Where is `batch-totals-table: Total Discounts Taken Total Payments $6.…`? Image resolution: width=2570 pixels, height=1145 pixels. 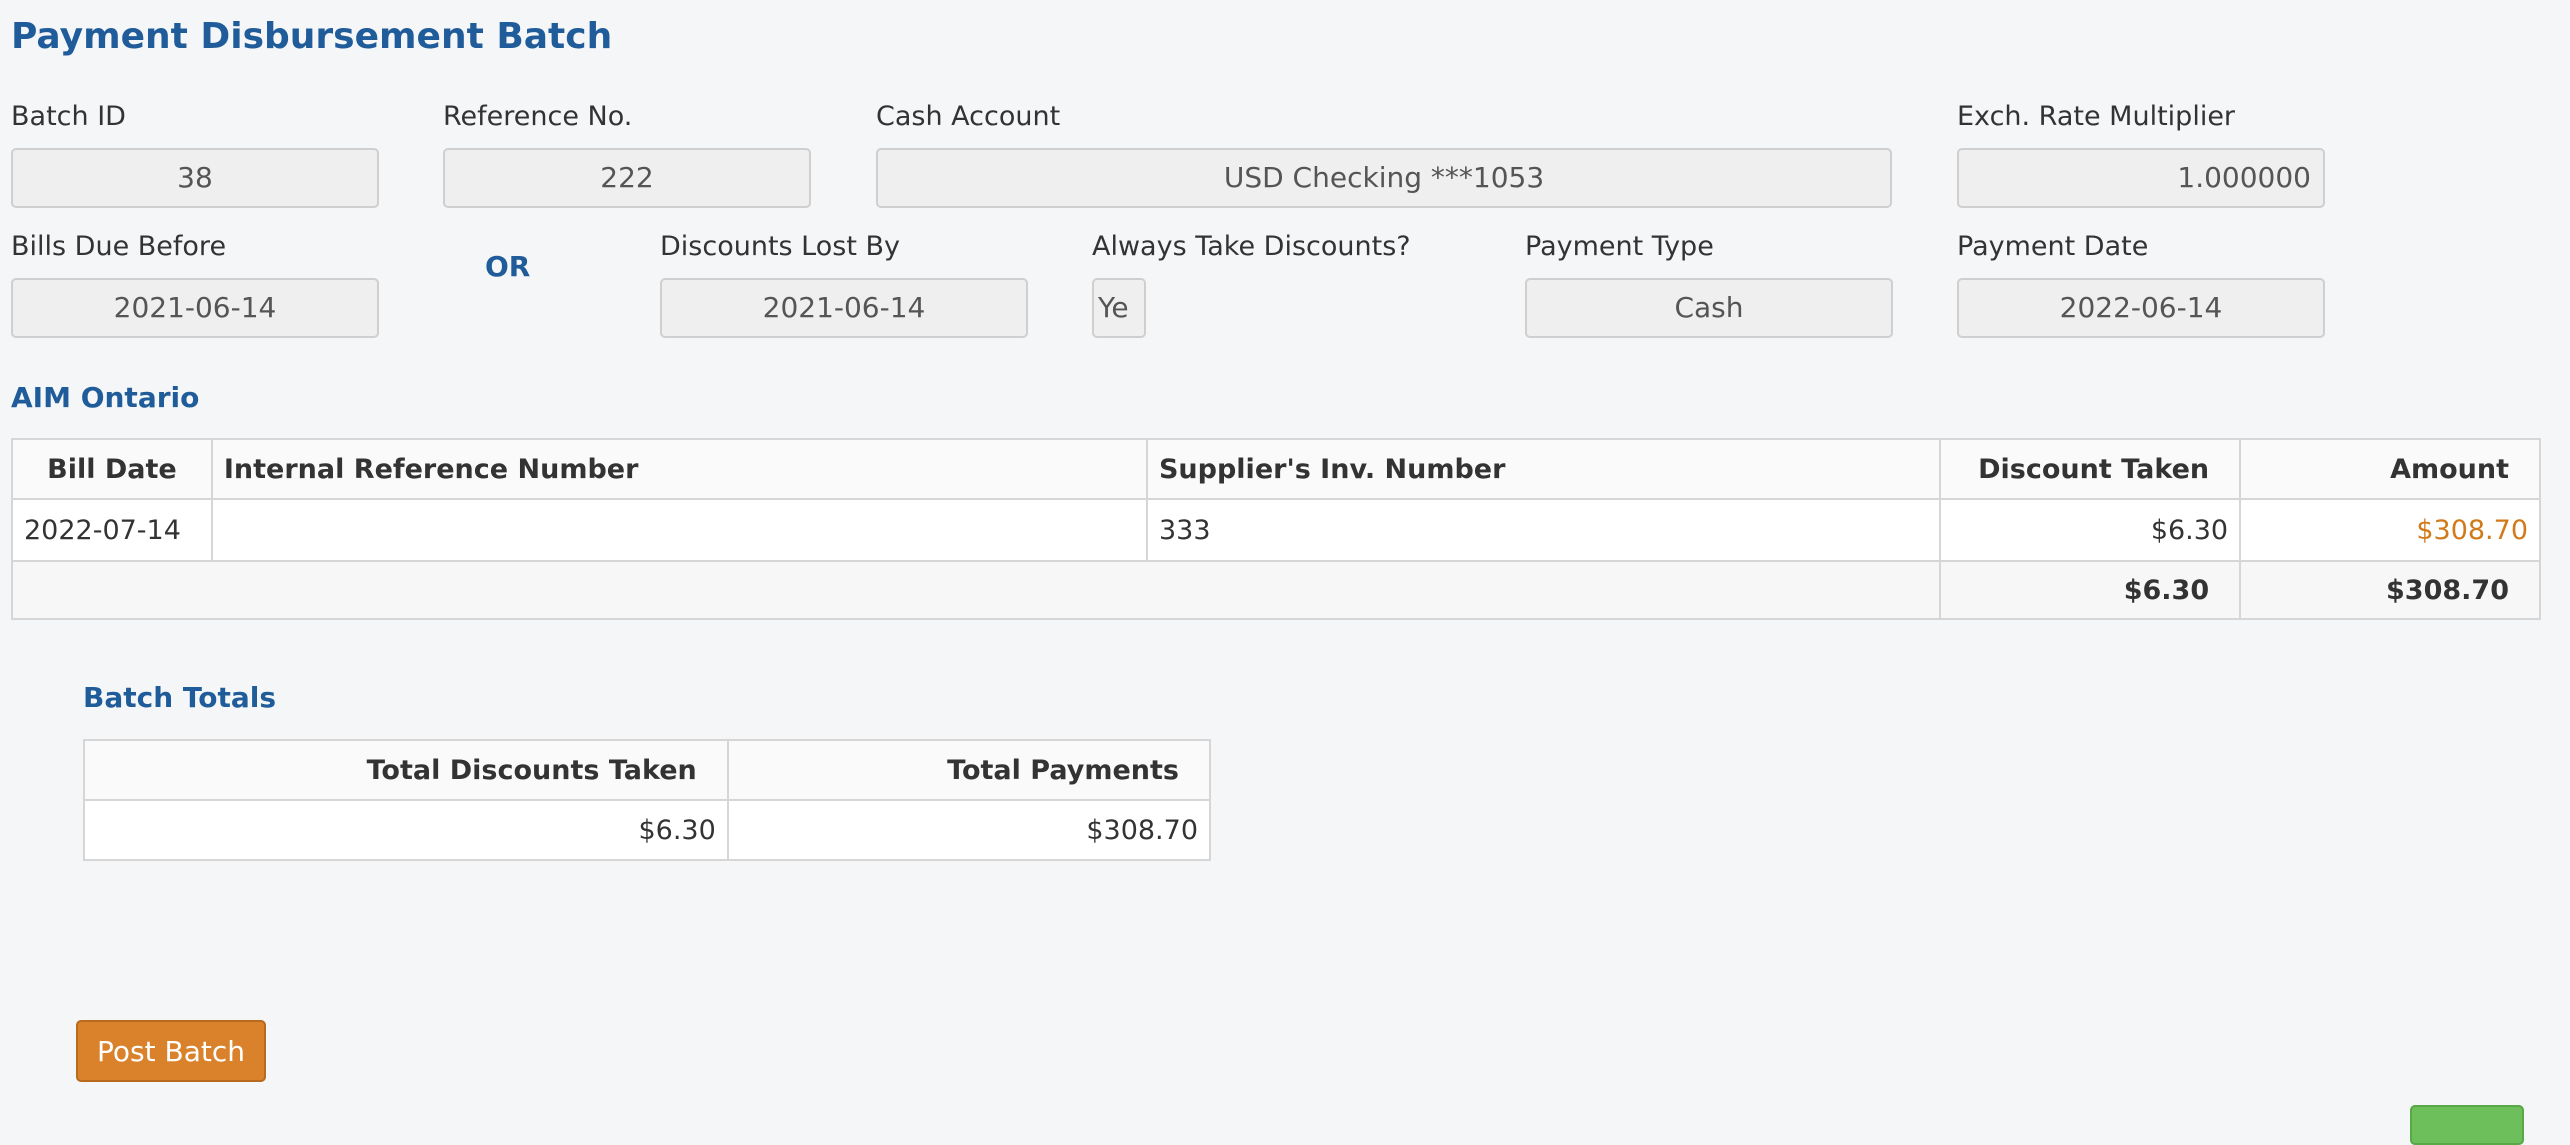
batch-totals-table: Total Discounts Taken Total Payments $6.… is located at coordinates (647, 800).